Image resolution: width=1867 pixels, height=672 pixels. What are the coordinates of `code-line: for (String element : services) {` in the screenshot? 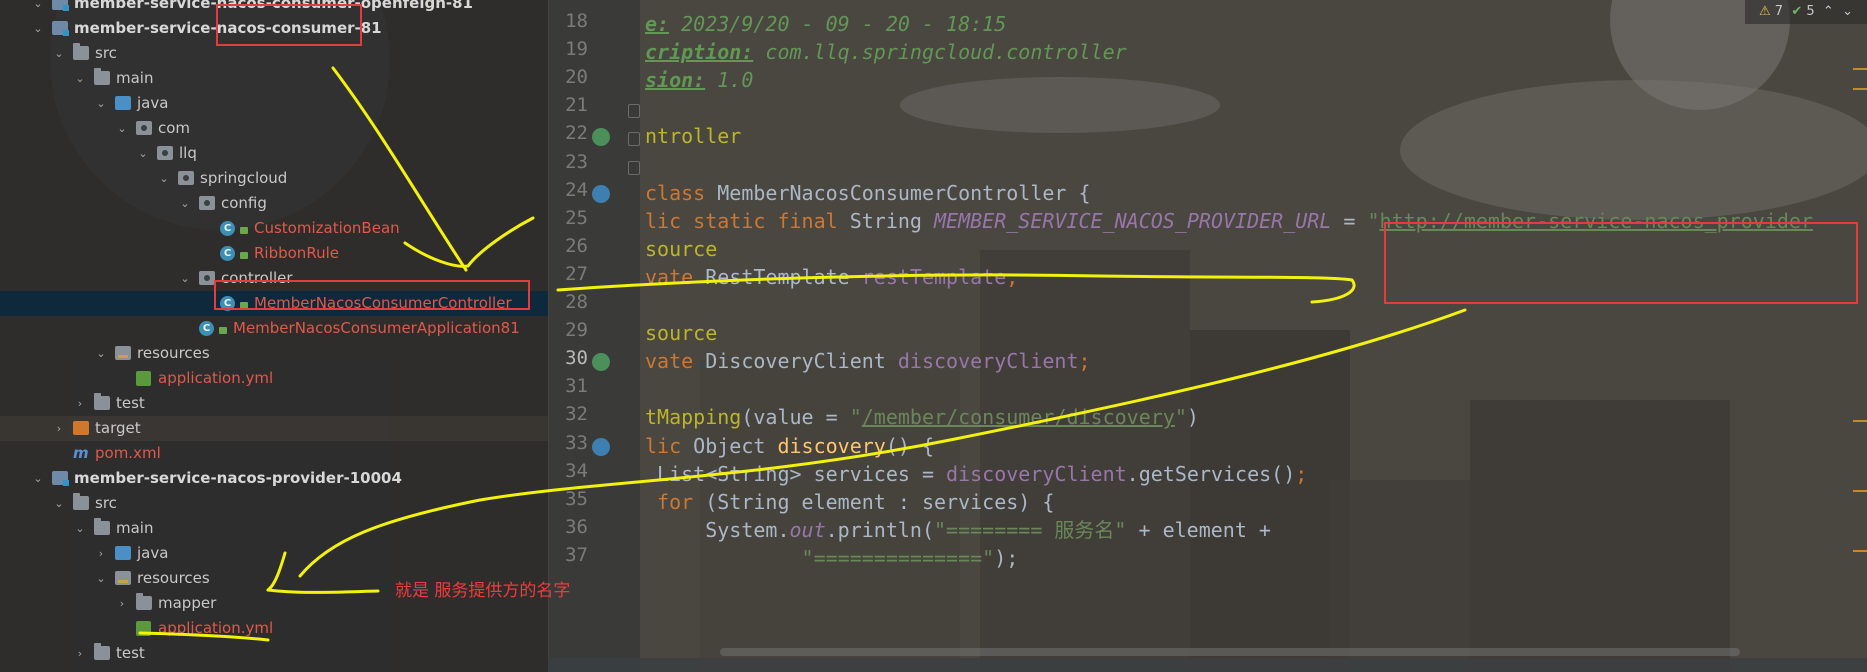 It's located at (849, 502).